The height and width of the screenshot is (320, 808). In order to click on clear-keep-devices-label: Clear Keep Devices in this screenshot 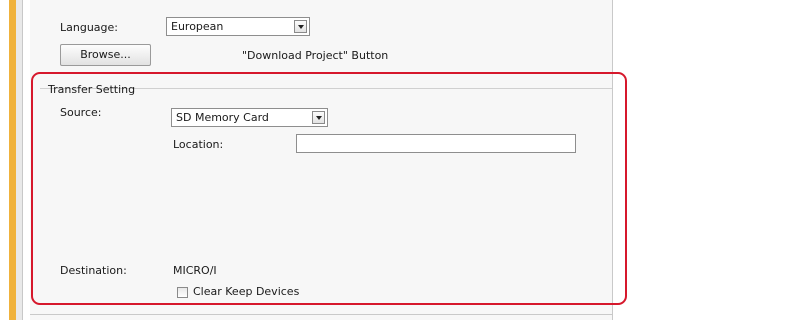, I will do `click(246, 291)`.